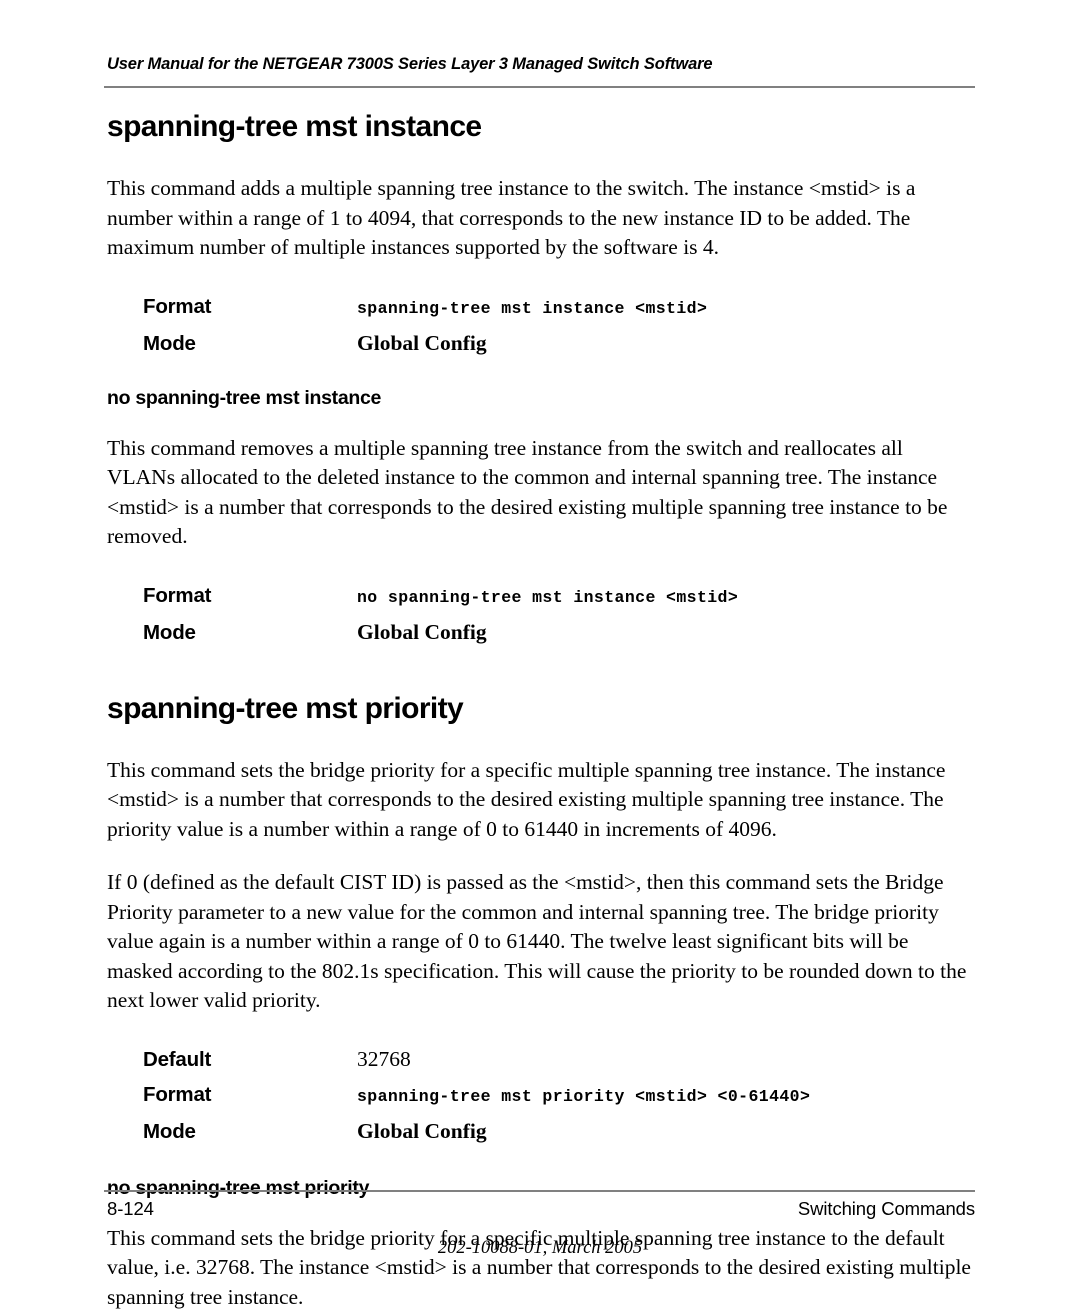 The height and width of the screenshot is (1312, 1080). I want to click on section-title-spanning-tree-mst-priority: spanning-tree mst priority, so click(541, 709).